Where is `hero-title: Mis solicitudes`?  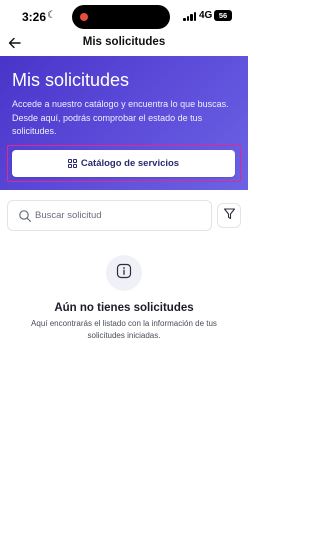
hero-title: Mis solicitudes is located at coordinates (71, 80).